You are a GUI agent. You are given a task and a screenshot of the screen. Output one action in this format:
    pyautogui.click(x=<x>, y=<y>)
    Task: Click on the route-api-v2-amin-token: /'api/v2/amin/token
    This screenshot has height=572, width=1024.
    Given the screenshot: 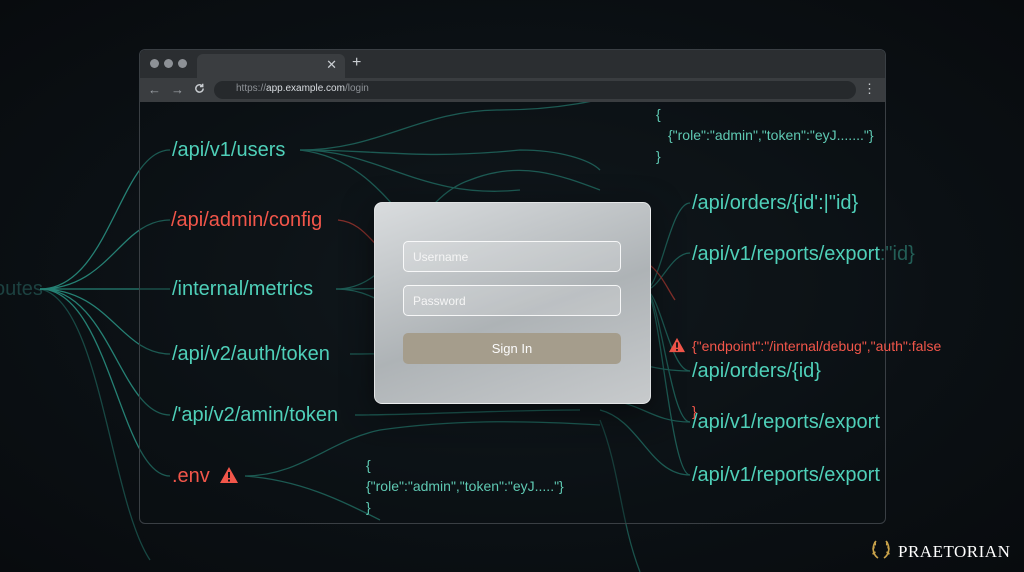 What is the action you would take?
    pyautogui.click(x=255, y=415)
    